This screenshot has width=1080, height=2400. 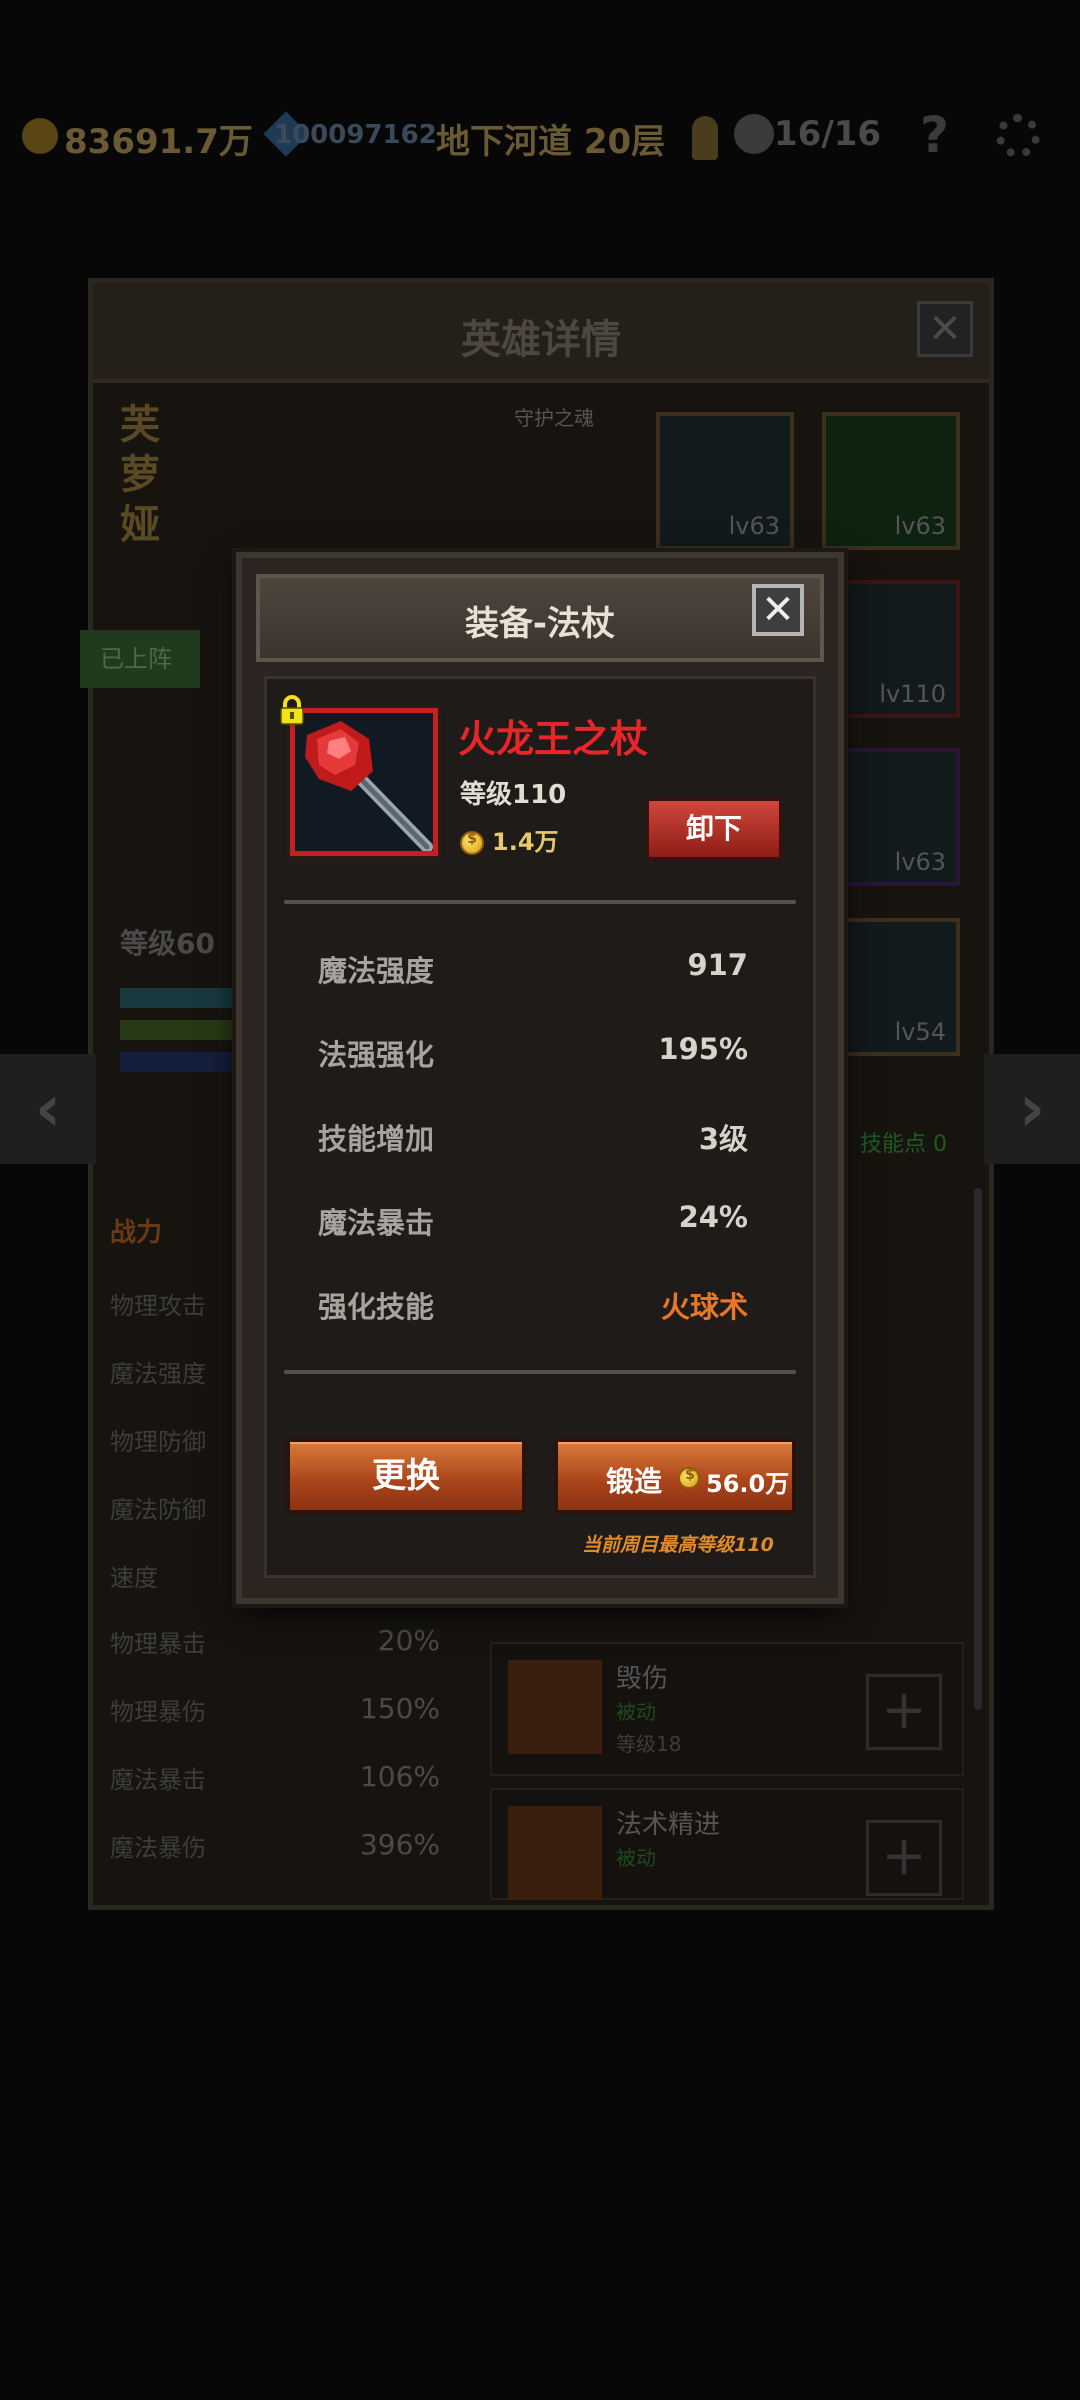 I want to click on stat-value: 150%, so click(x=399, y=1708).